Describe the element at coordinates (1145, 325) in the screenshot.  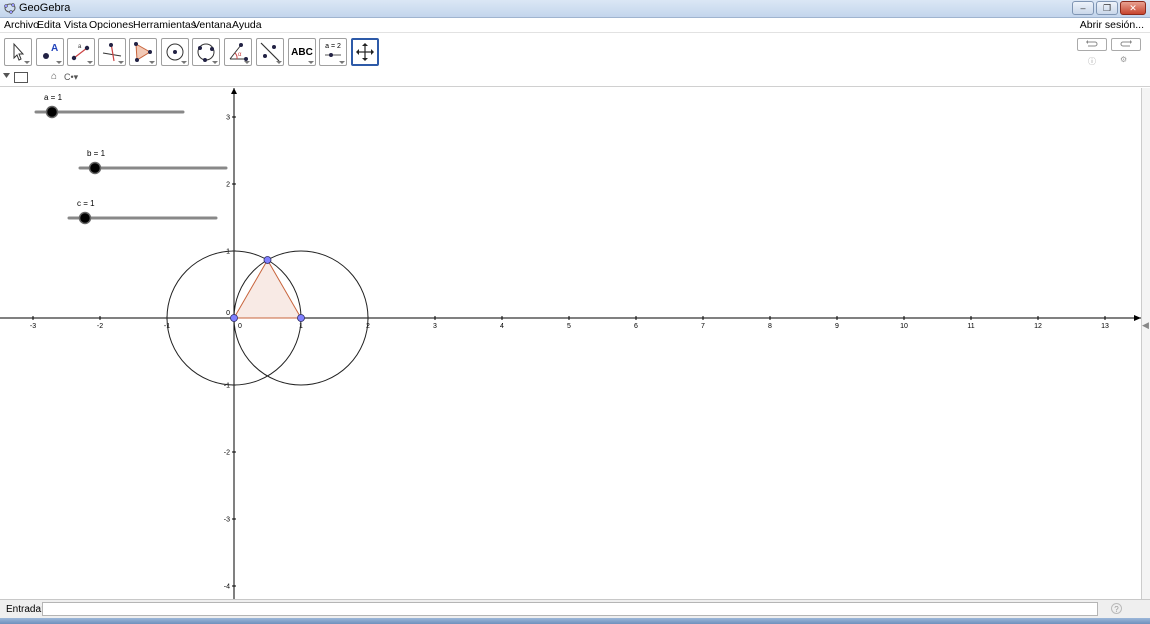
I see `expand-panel-icon: ◀` at that location.